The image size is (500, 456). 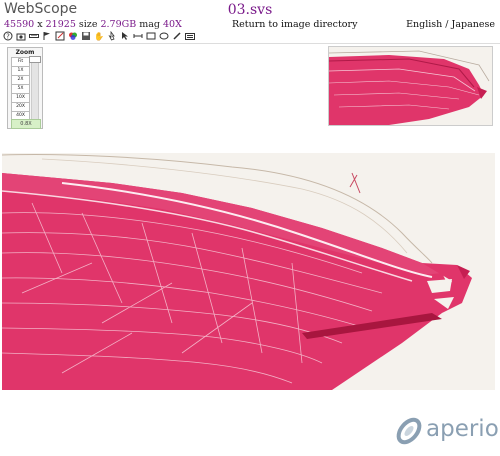 I want to click on return-to-directory-link: Return to image directory, so click(x=294, y=24).